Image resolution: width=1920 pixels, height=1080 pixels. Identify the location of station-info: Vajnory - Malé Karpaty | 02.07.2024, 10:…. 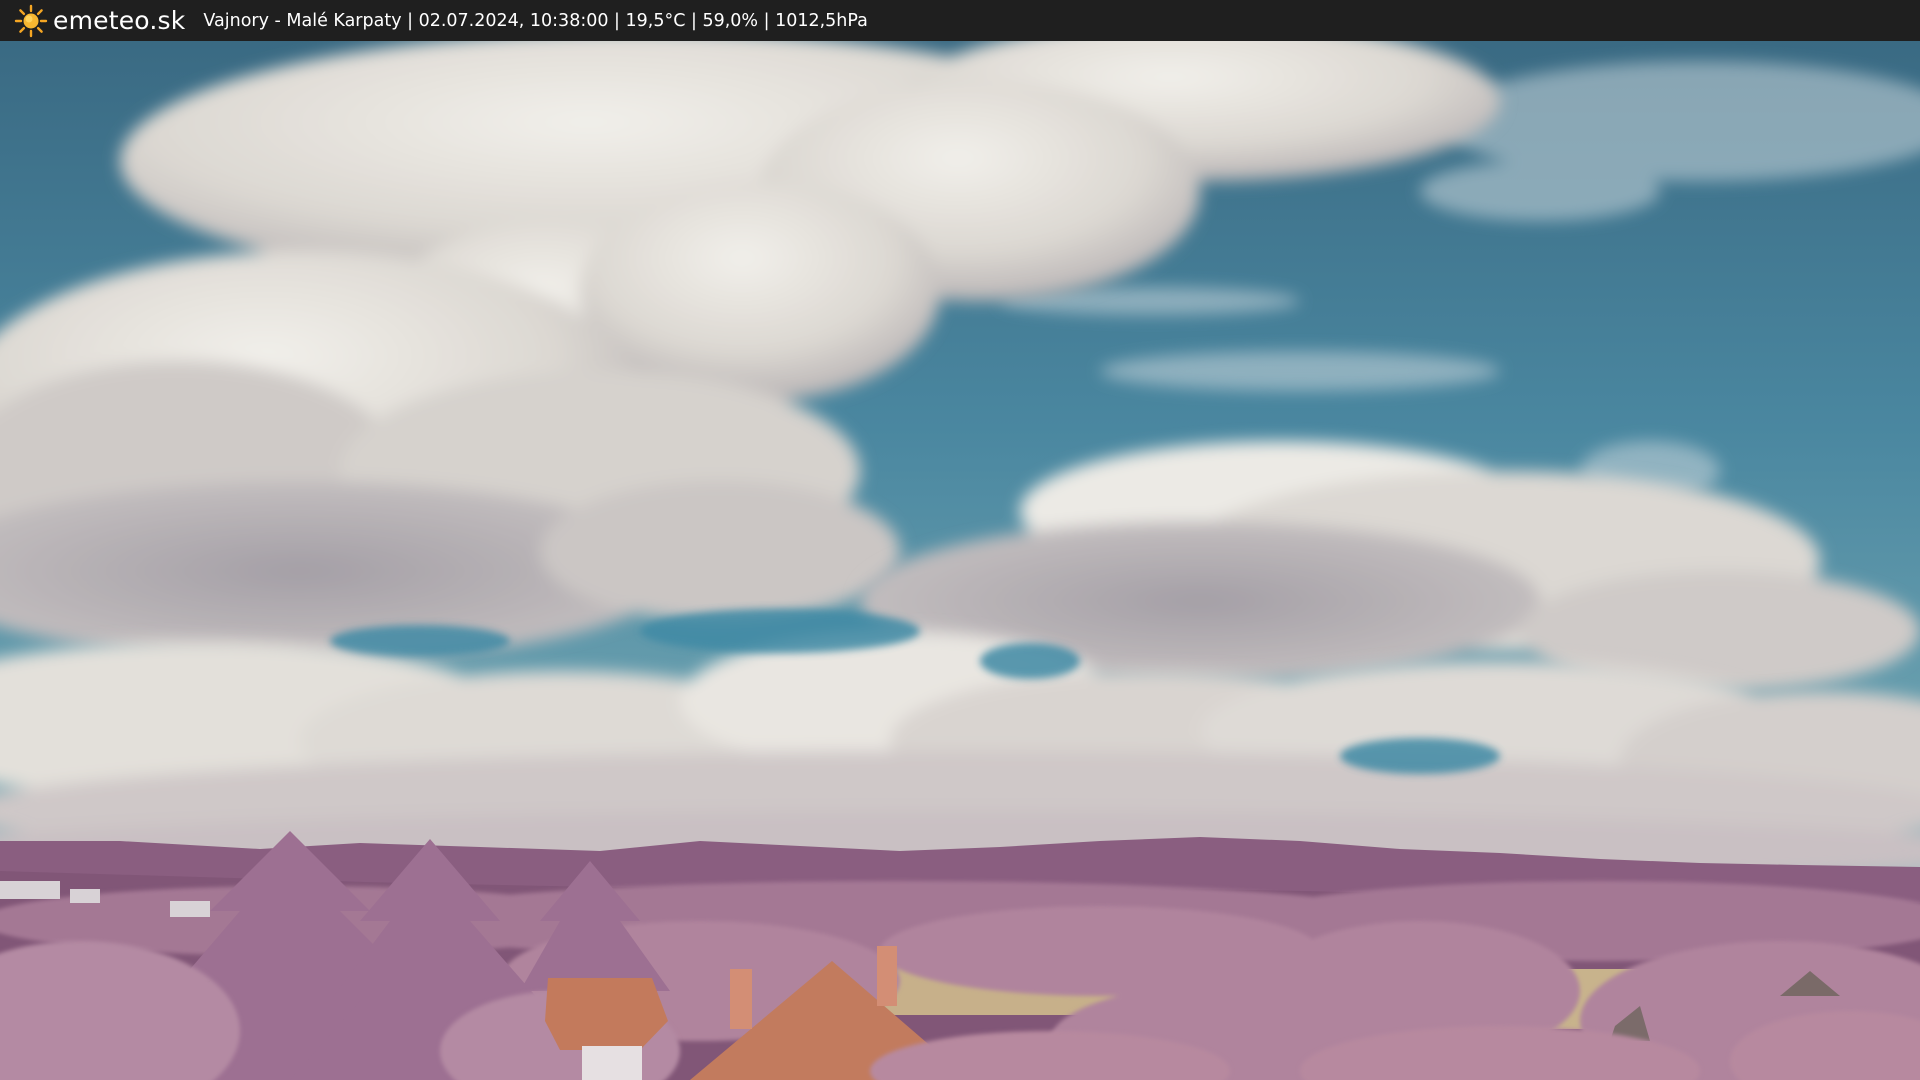
(535, 20).